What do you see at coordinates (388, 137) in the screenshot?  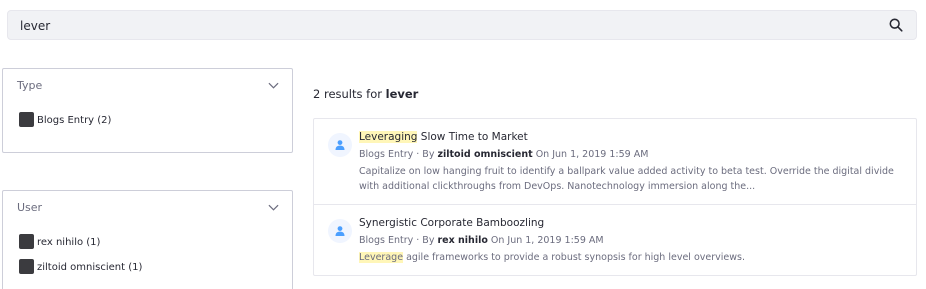 I see `highlighted-term: Leveraging` at bounding box center [388, 137].